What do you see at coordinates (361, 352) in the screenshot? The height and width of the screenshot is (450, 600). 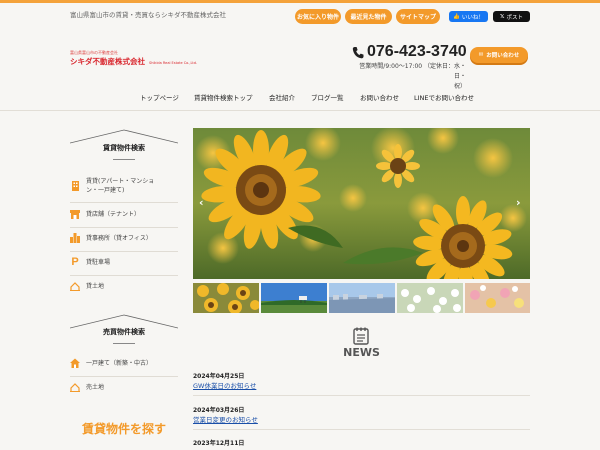 I see `news-heading: NEWS` at bounding box center [361, 352].